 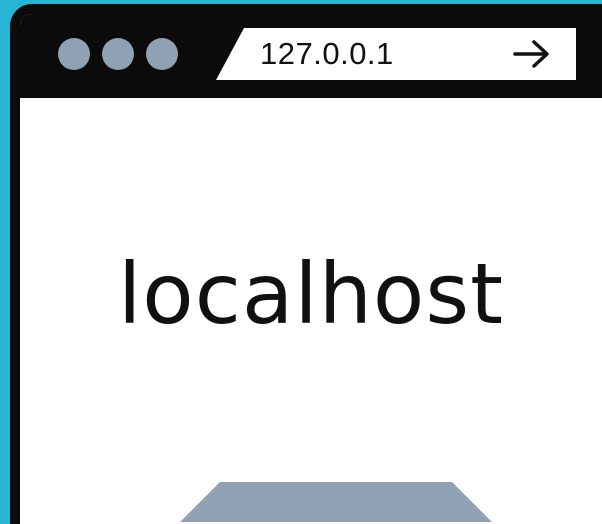 I want to click on page-heading: localhost, so click(x=311, y=294).